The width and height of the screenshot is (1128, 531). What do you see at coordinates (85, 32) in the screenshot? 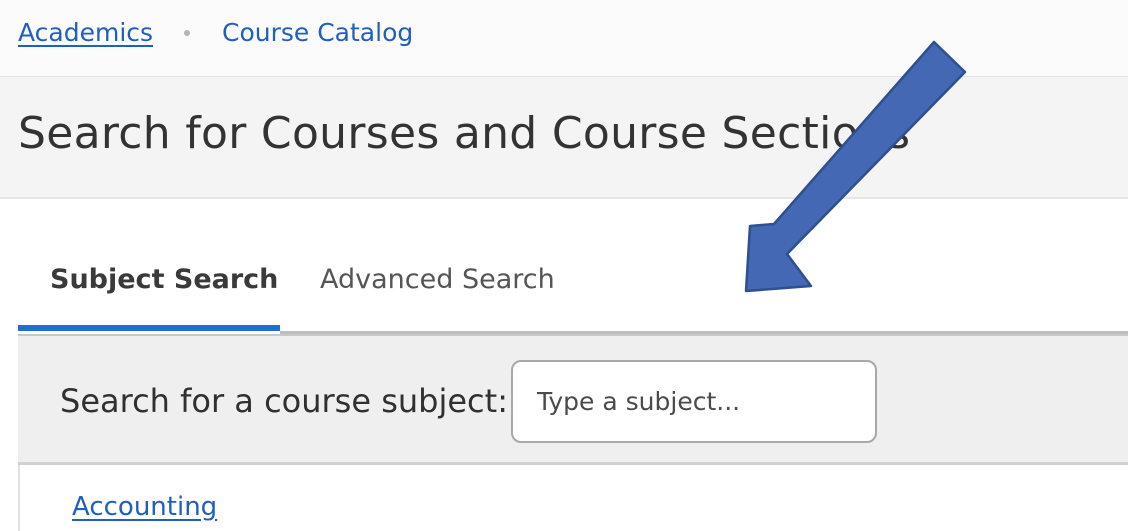
I see `breadcrumb-link-academics: Academics` at bounding box center [85, 32].